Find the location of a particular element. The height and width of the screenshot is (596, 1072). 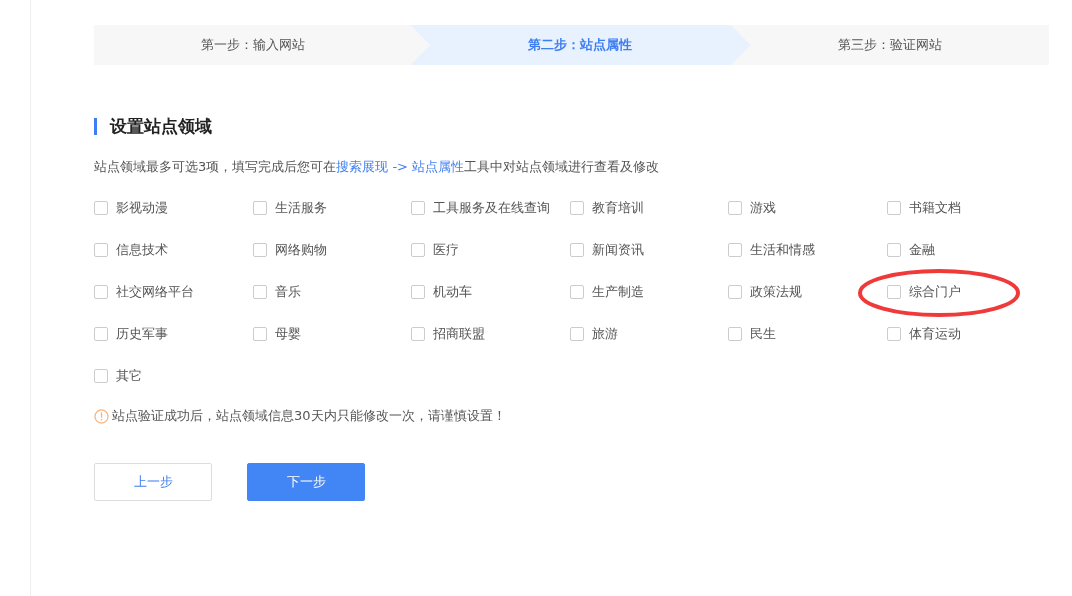

checkbox-label: 母婴 is located at coordinates (287, 334).